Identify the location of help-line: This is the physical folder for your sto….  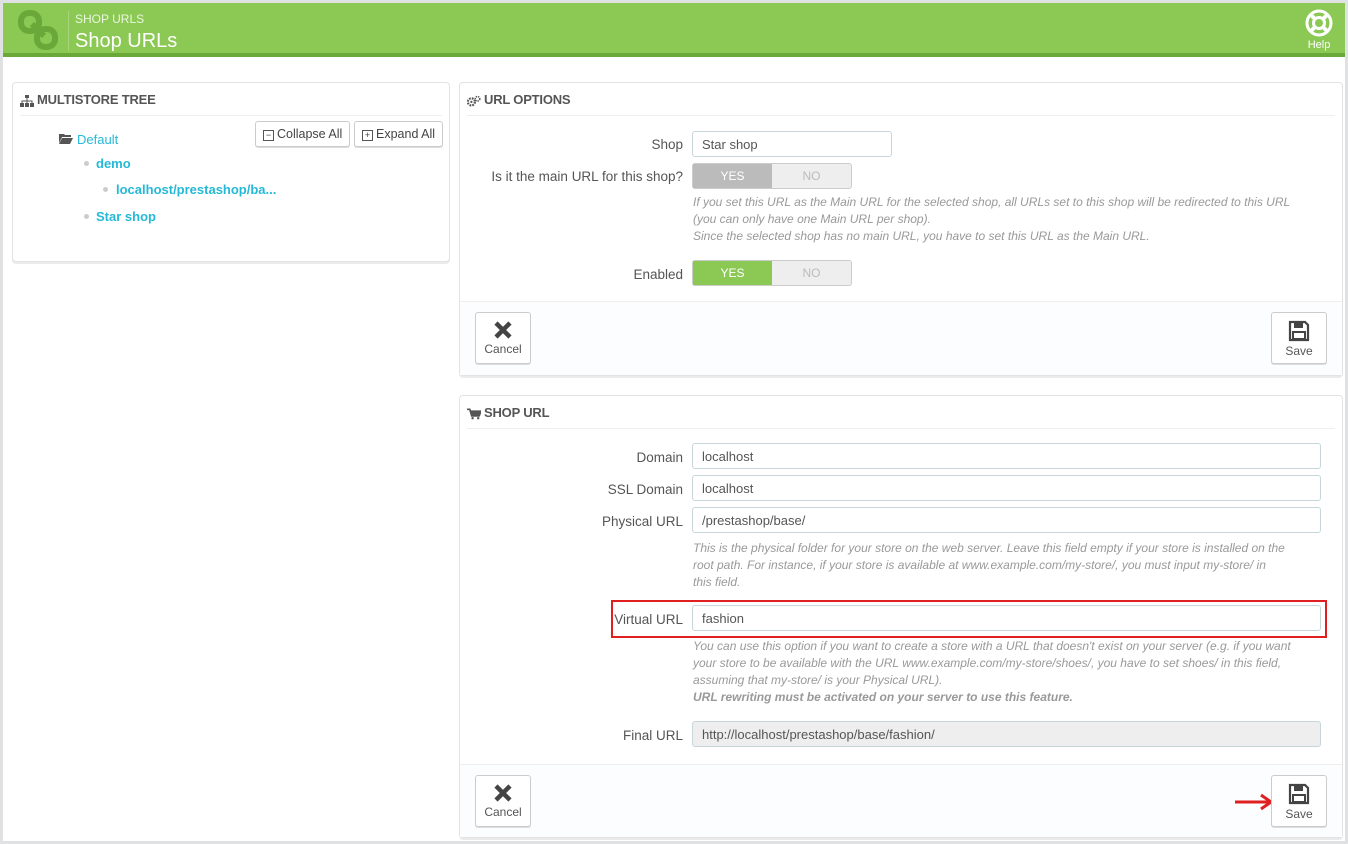
(989, 548).